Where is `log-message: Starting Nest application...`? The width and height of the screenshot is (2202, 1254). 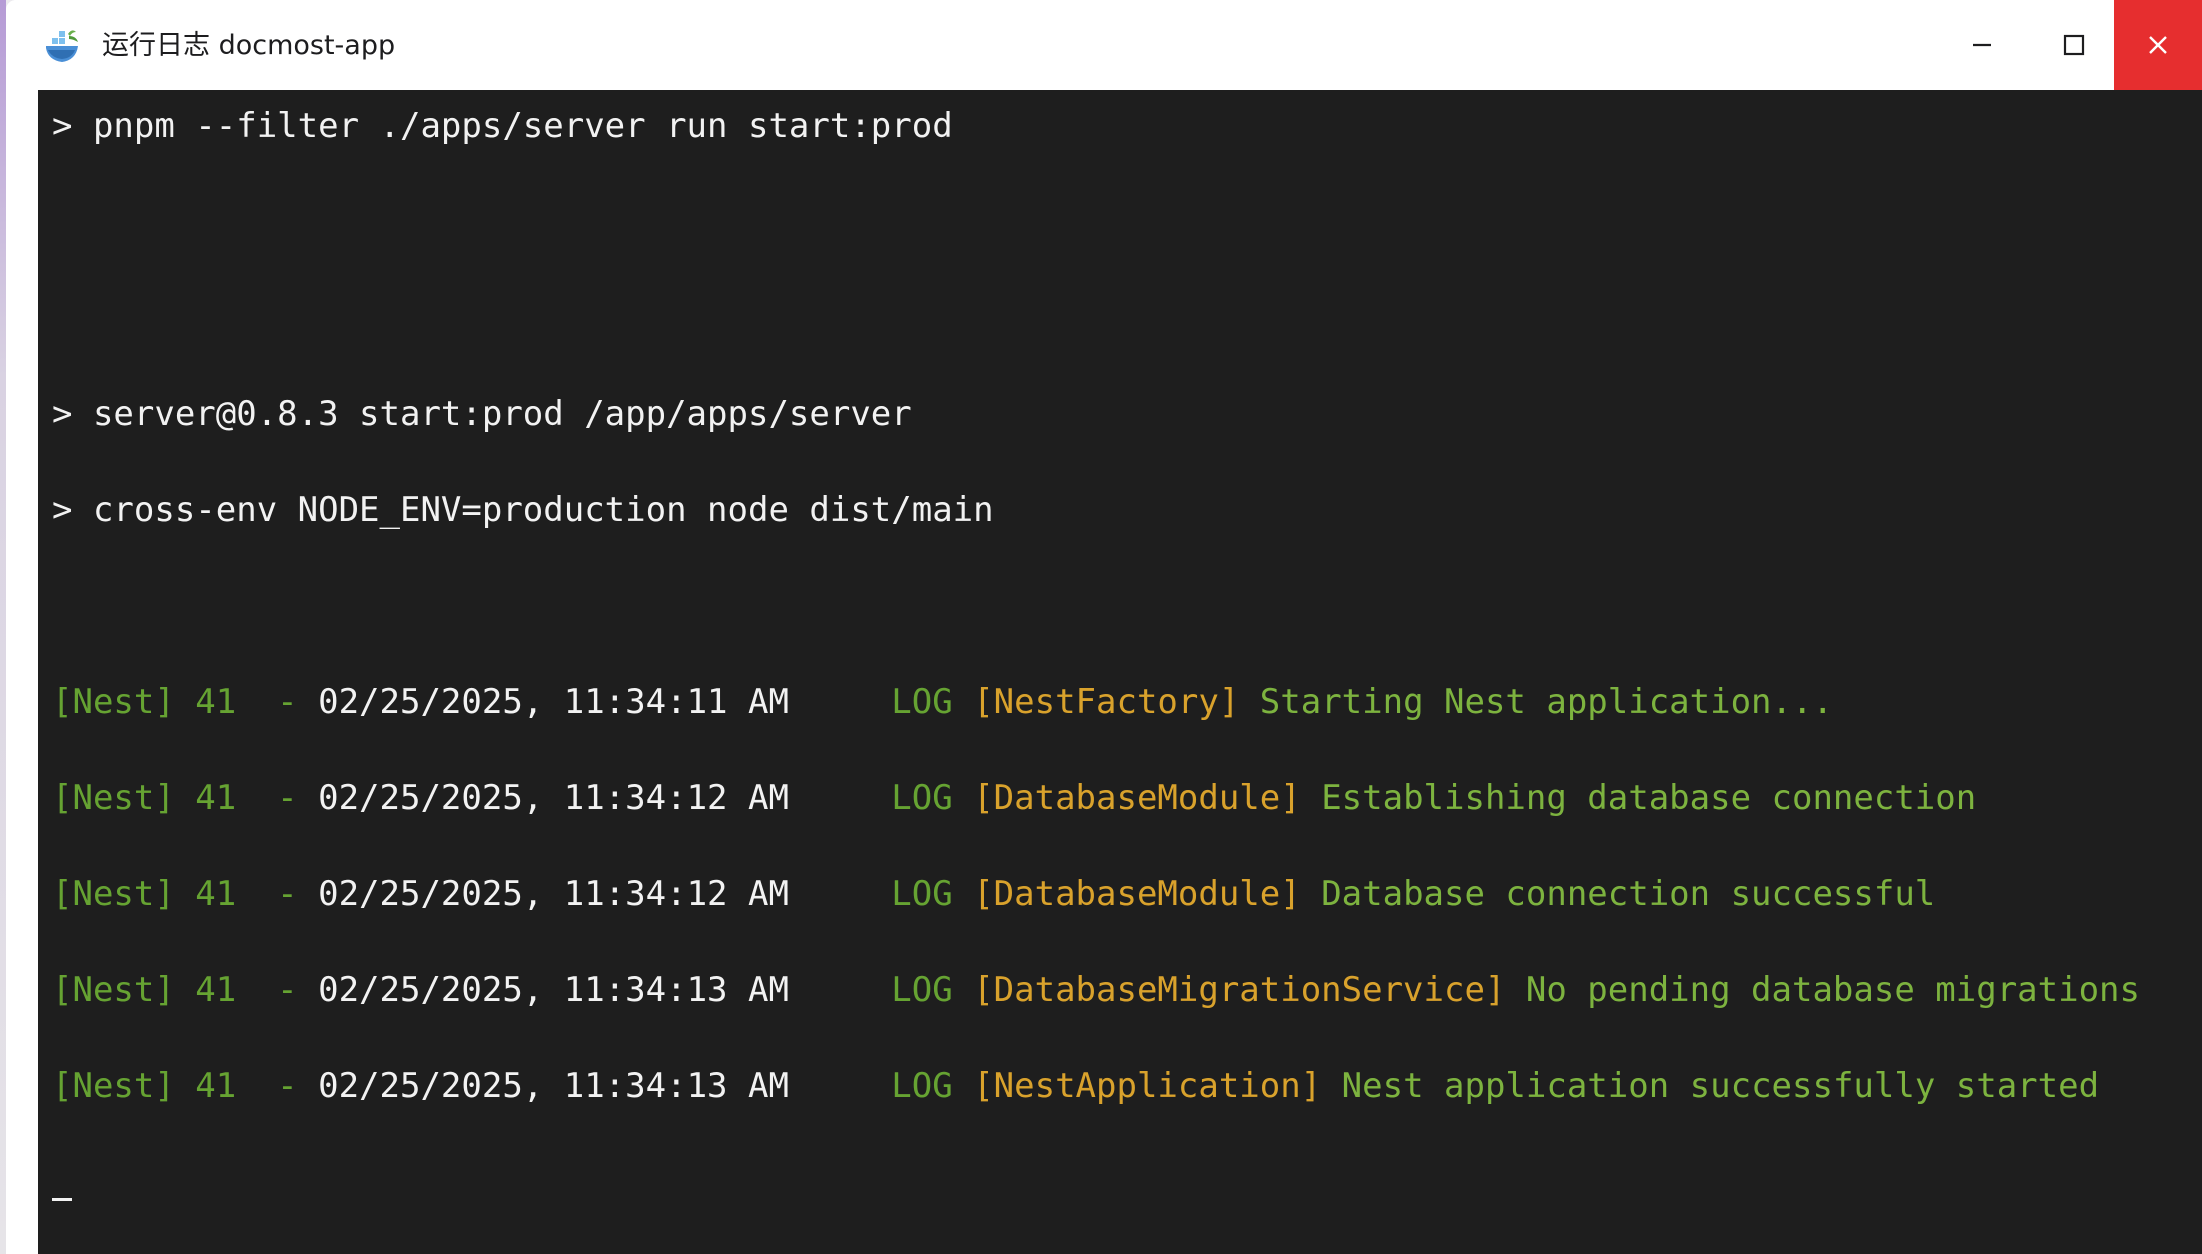
log-message: Starting Nest application... is located at coordinates (1546, 702).